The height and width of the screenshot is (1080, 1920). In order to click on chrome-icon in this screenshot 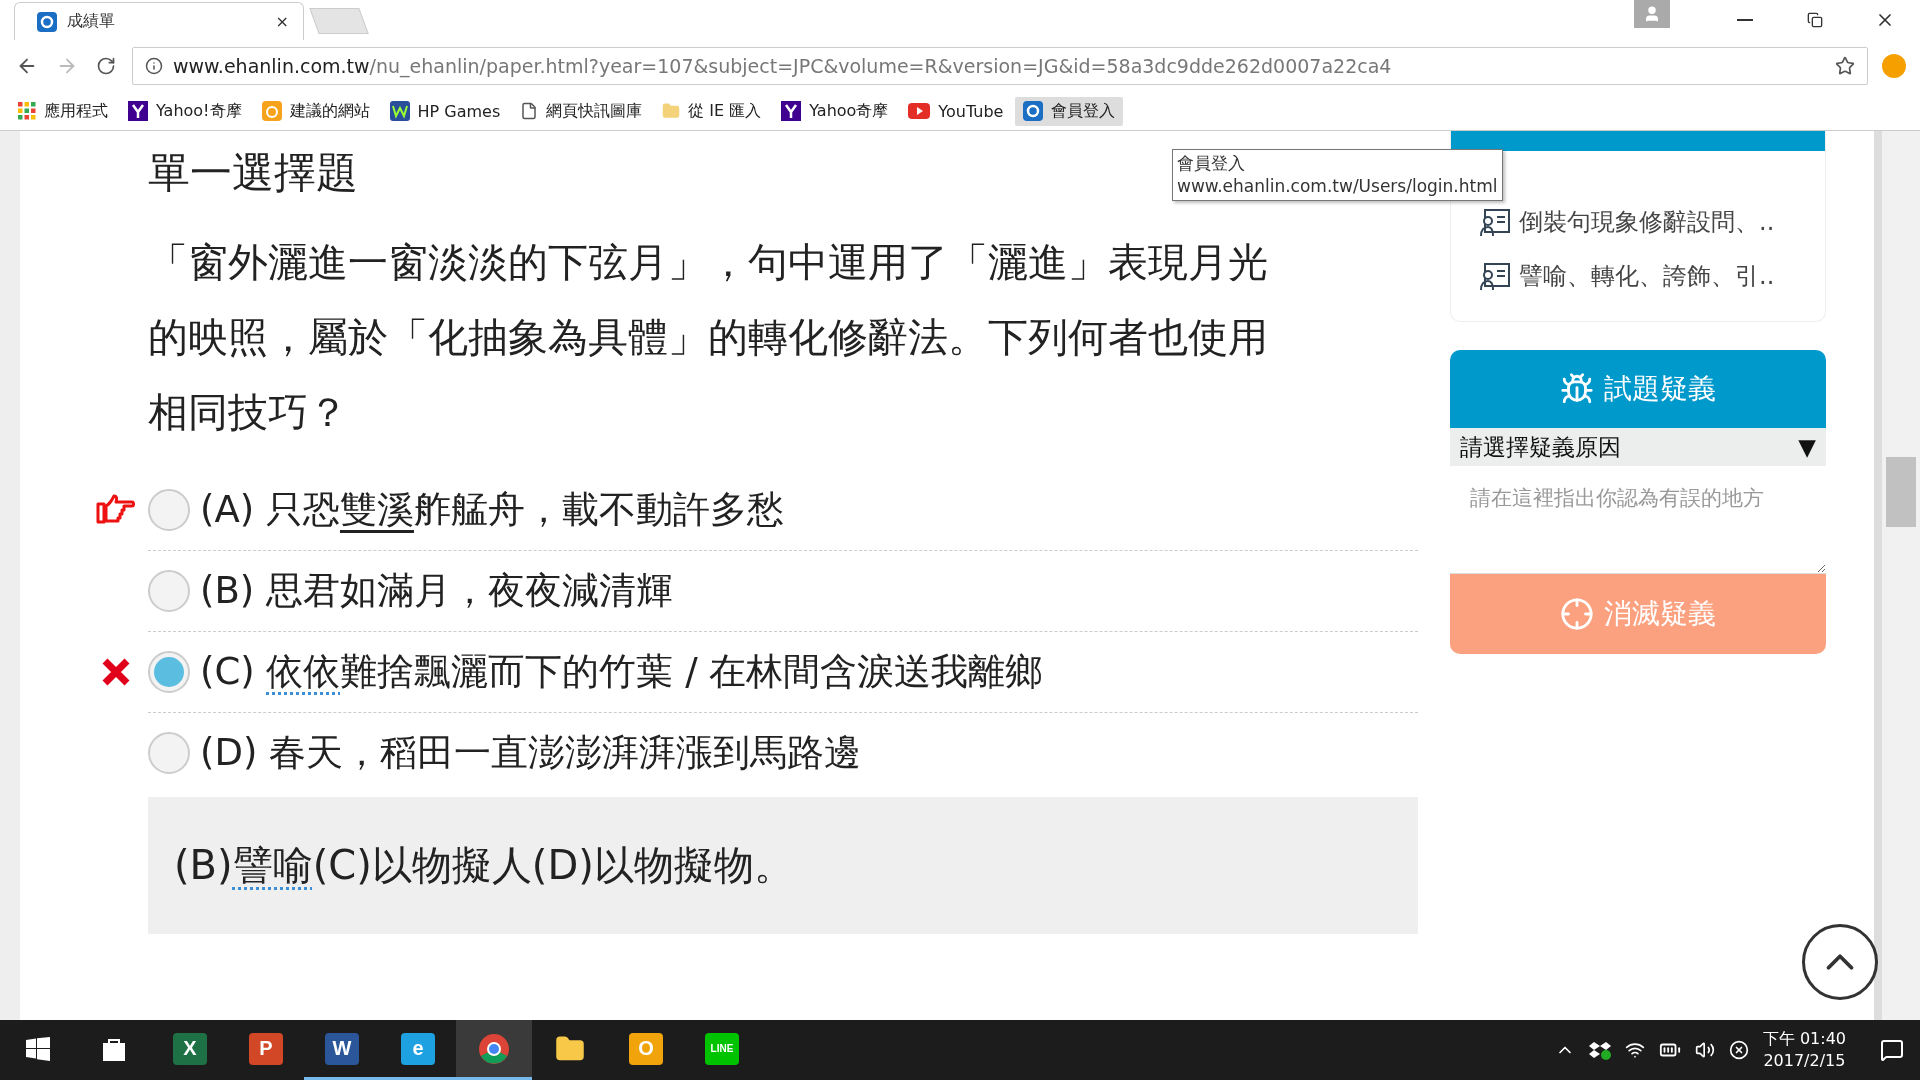, I will do `click(494, 1048)`.